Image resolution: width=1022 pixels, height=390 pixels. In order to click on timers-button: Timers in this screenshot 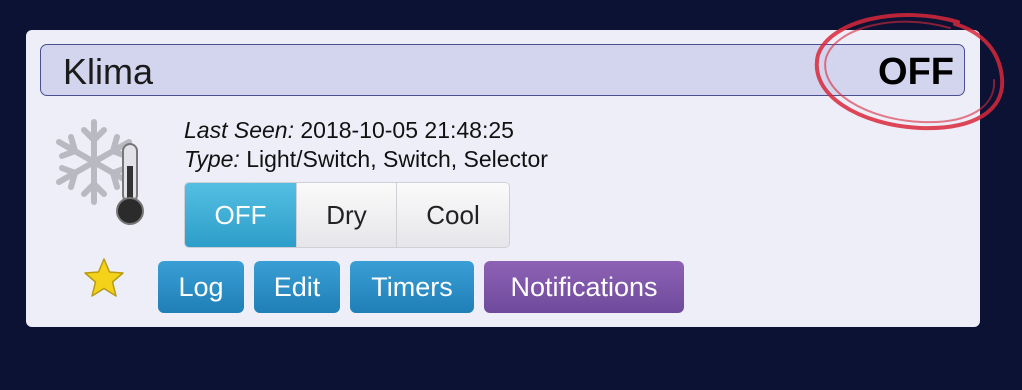, I will do `click(412, 287)`.